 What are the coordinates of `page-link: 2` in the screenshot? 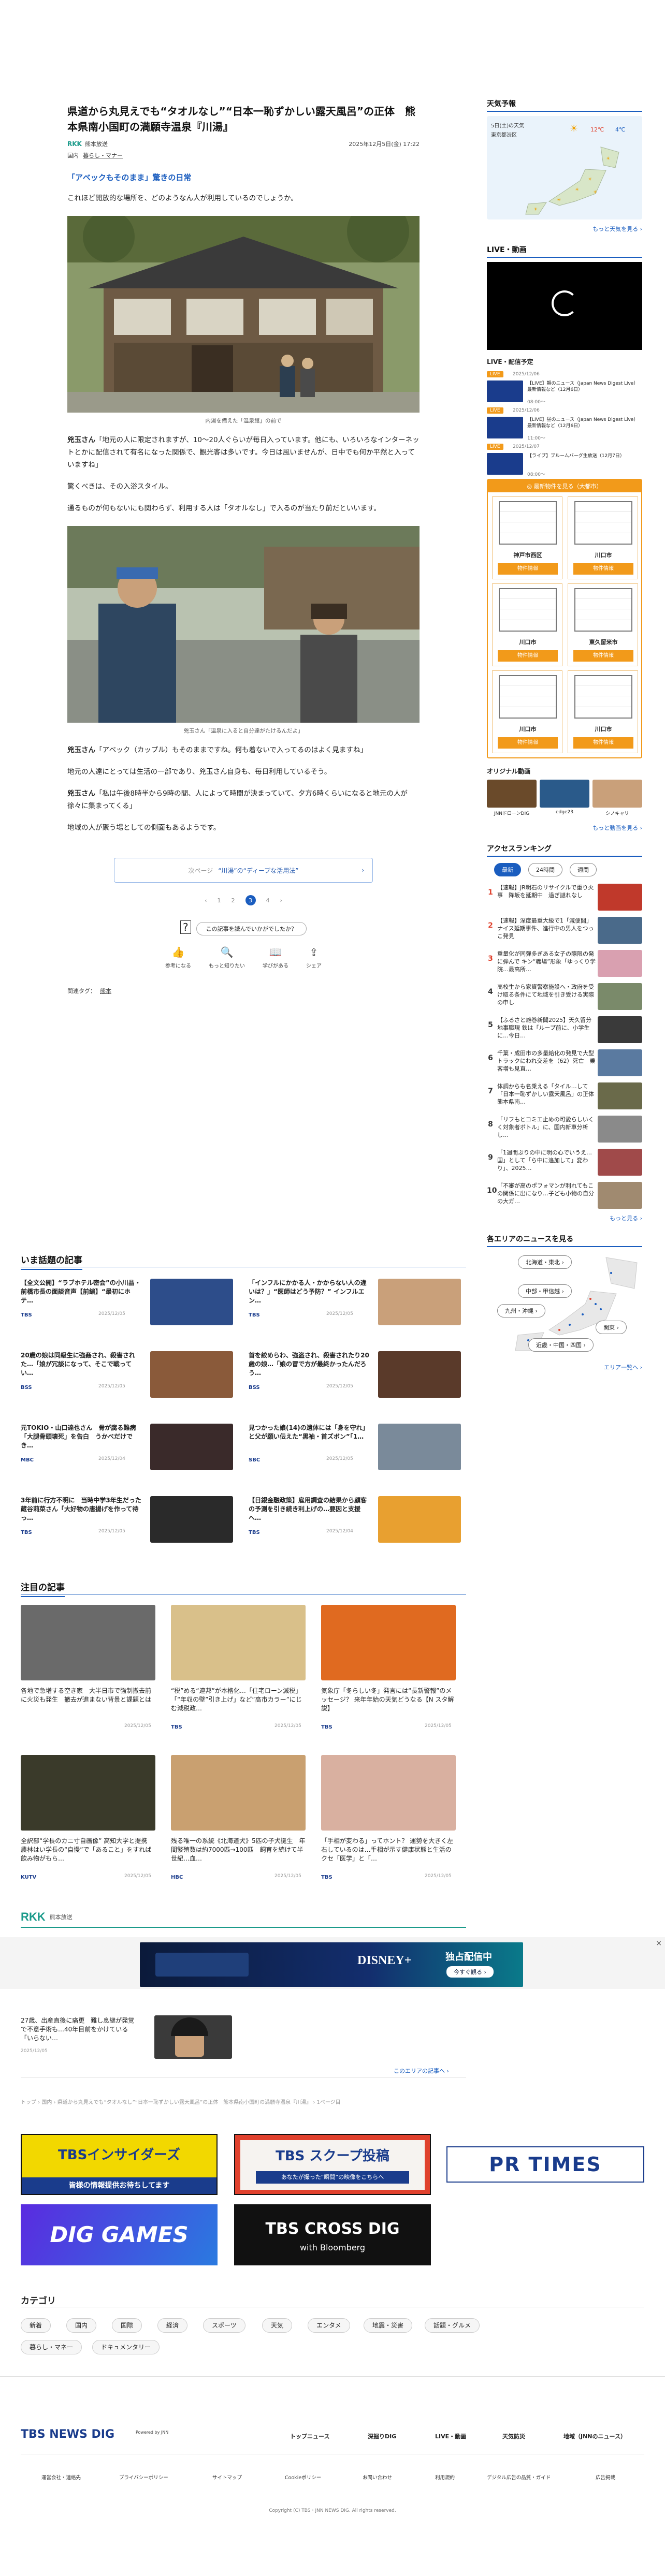 It's located at (233, 900).